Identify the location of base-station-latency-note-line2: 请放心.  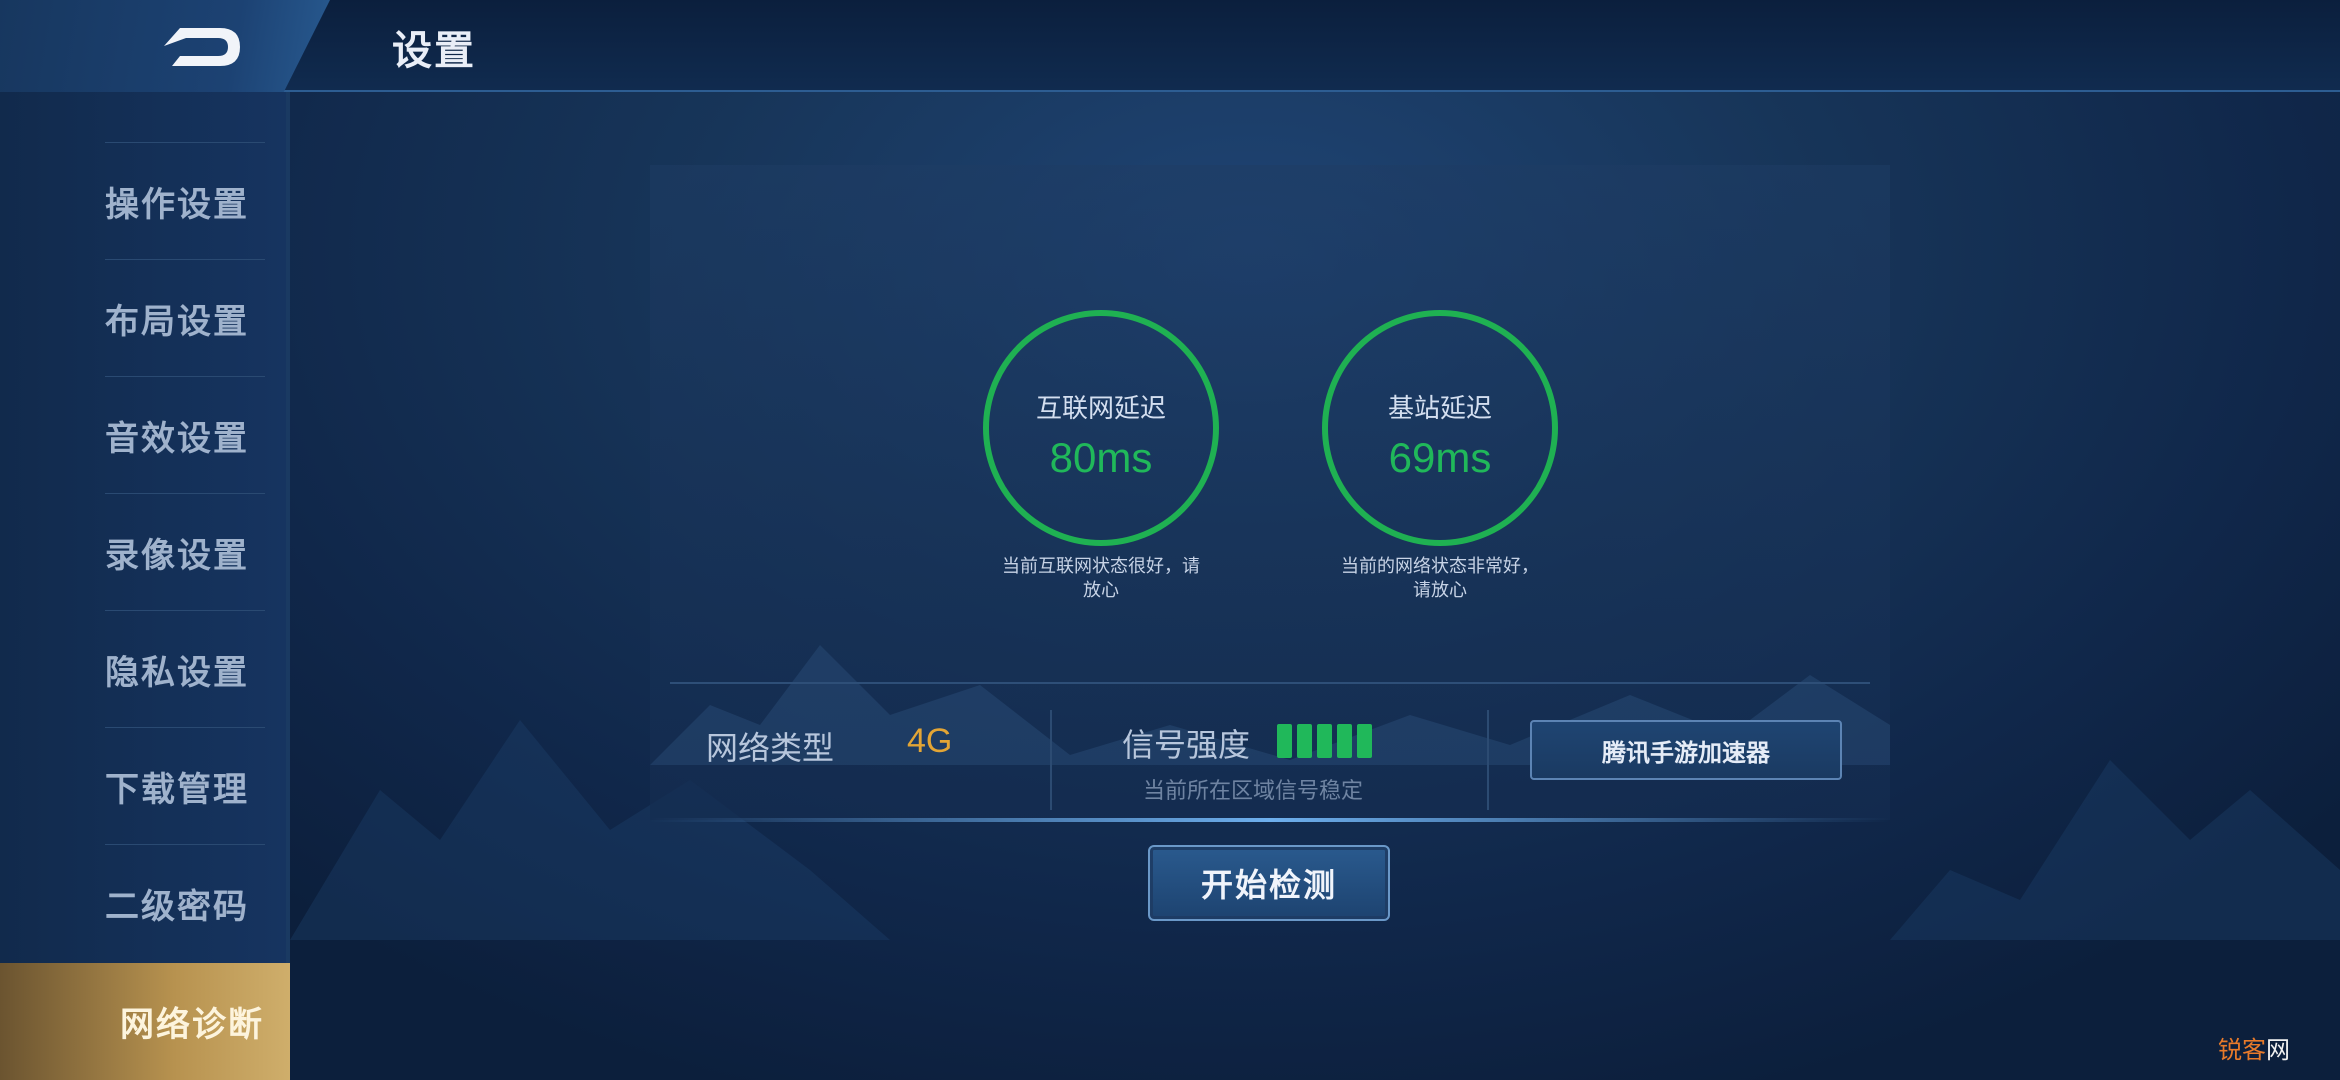
(1440, 590).